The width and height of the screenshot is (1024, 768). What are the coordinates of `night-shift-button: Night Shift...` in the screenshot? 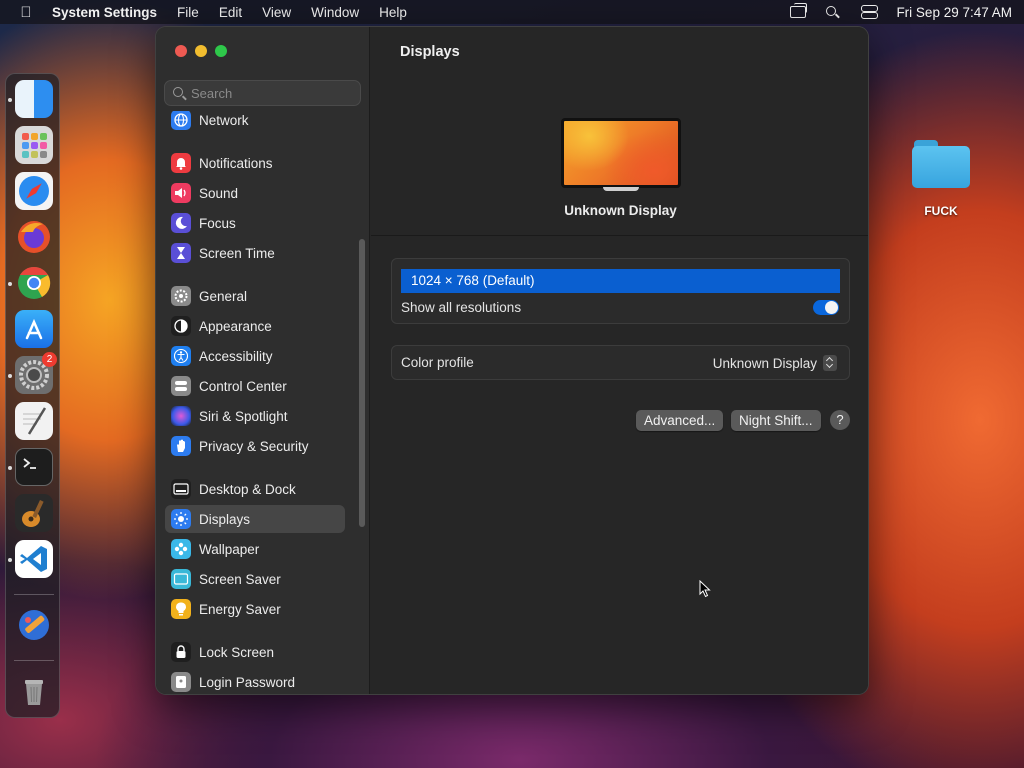 It's located at (776, 420).